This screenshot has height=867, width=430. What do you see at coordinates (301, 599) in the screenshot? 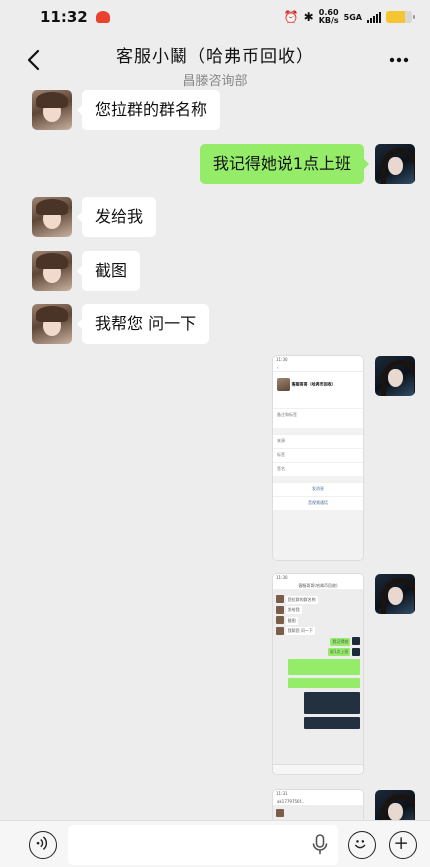
I see `thumb-msg: 您拉群的群名称` at bounding box center [301, 599].